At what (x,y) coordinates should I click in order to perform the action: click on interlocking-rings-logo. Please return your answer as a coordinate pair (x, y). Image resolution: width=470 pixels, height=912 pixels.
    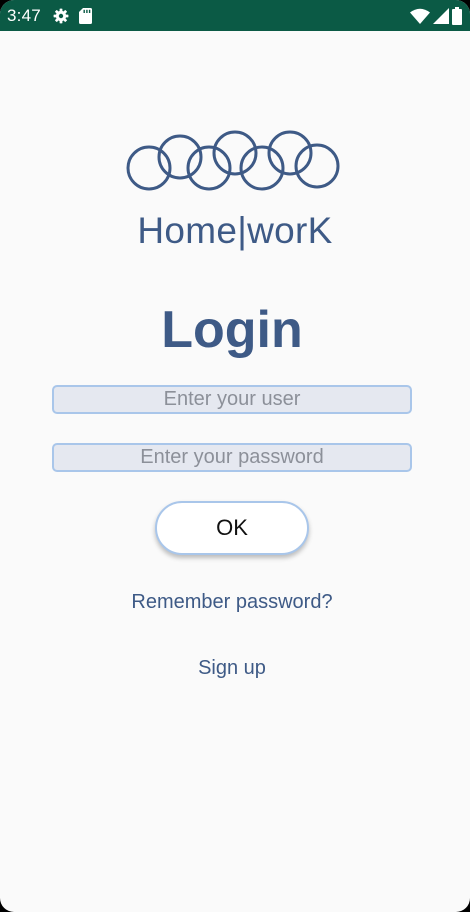
    Looking at the image, I should click on (233, 160).